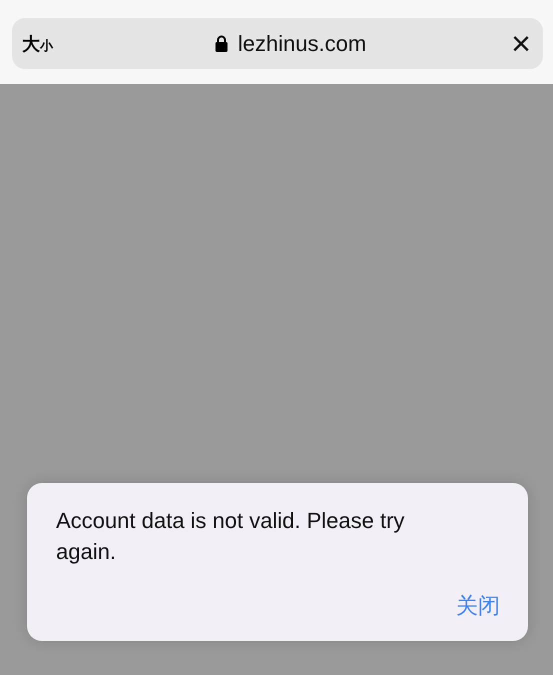 This screenshot has height=675, width=553. I want to click on text-size-button: 大小, so click(62, 44).